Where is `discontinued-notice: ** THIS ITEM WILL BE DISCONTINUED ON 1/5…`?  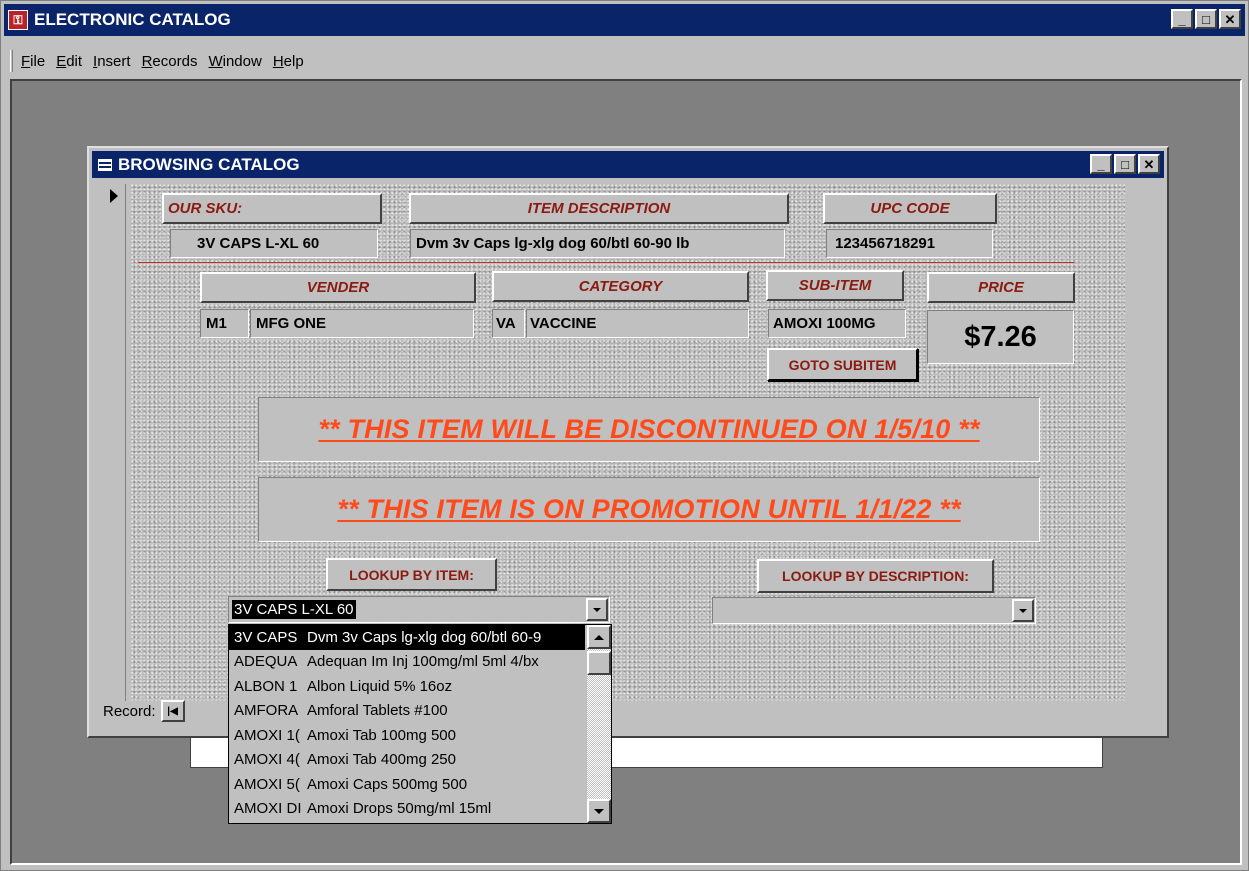
discontinued-notice: ** THIS ITEM WILL BE DISCONTINUED ON 1/5… is located at coordinates (649, 429).